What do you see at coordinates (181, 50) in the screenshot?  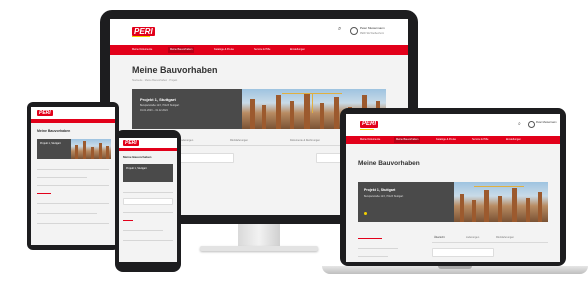 I see `nav-item-projects: Meine Bauvorhaben` at bounding box center [181, 50].